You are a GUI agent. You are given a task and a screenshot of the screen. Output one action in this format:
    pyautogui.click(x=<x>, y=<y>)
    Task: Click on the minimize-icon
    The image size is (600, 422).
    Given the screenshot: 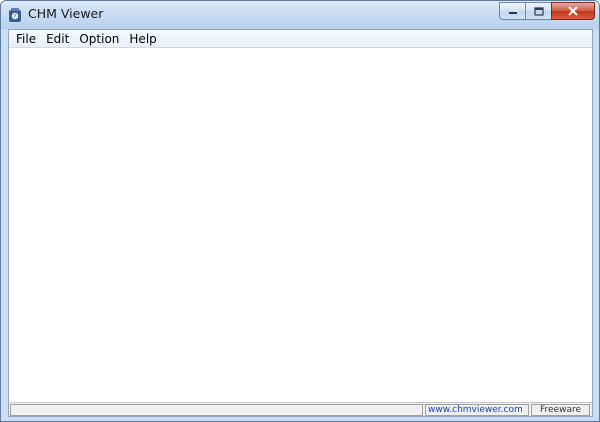 What is the action you would take?
    pyautogui.click(x=512, y=13)
    